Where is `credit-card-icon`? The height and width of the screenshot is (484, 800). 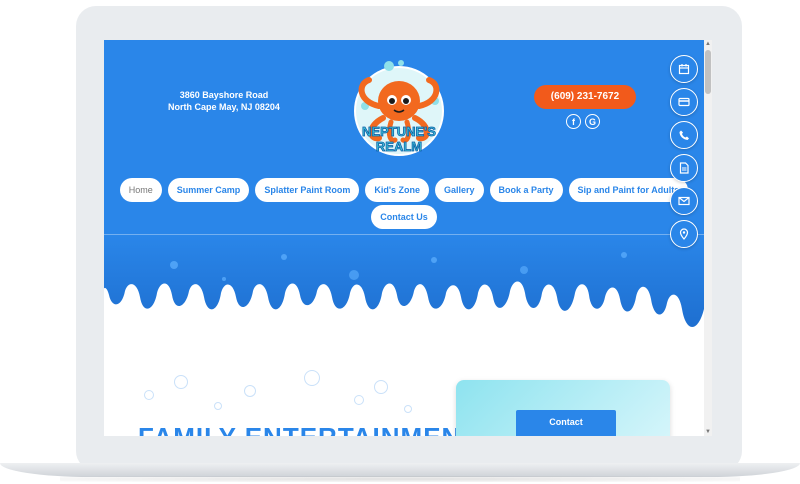
credit-card-icon is located at coordinates (684, 102).